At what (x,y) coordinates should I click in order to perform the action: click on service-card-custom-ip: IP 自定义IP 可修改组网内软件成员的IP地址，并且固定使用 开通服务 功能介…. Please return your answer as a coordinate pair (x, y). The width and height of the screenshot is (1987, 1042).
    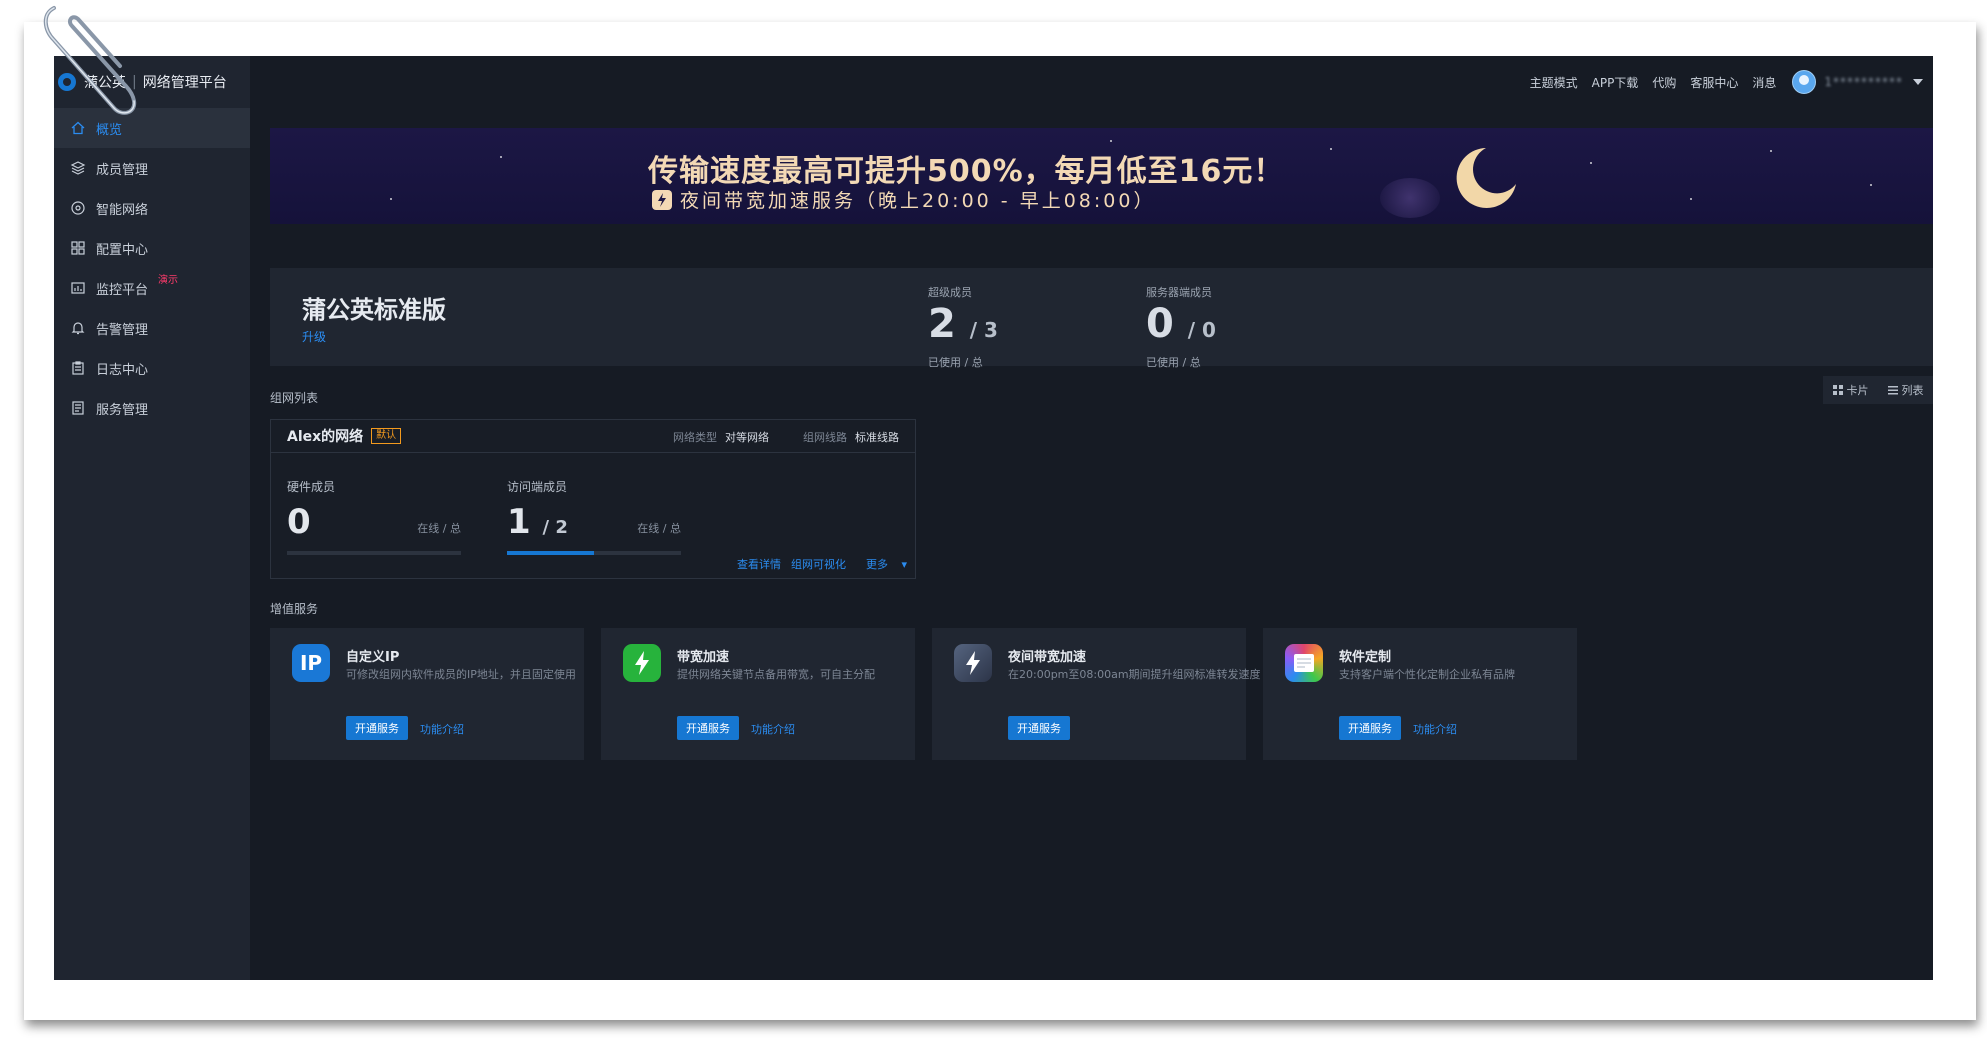
    Looking at the image, I should click on (427, 694).